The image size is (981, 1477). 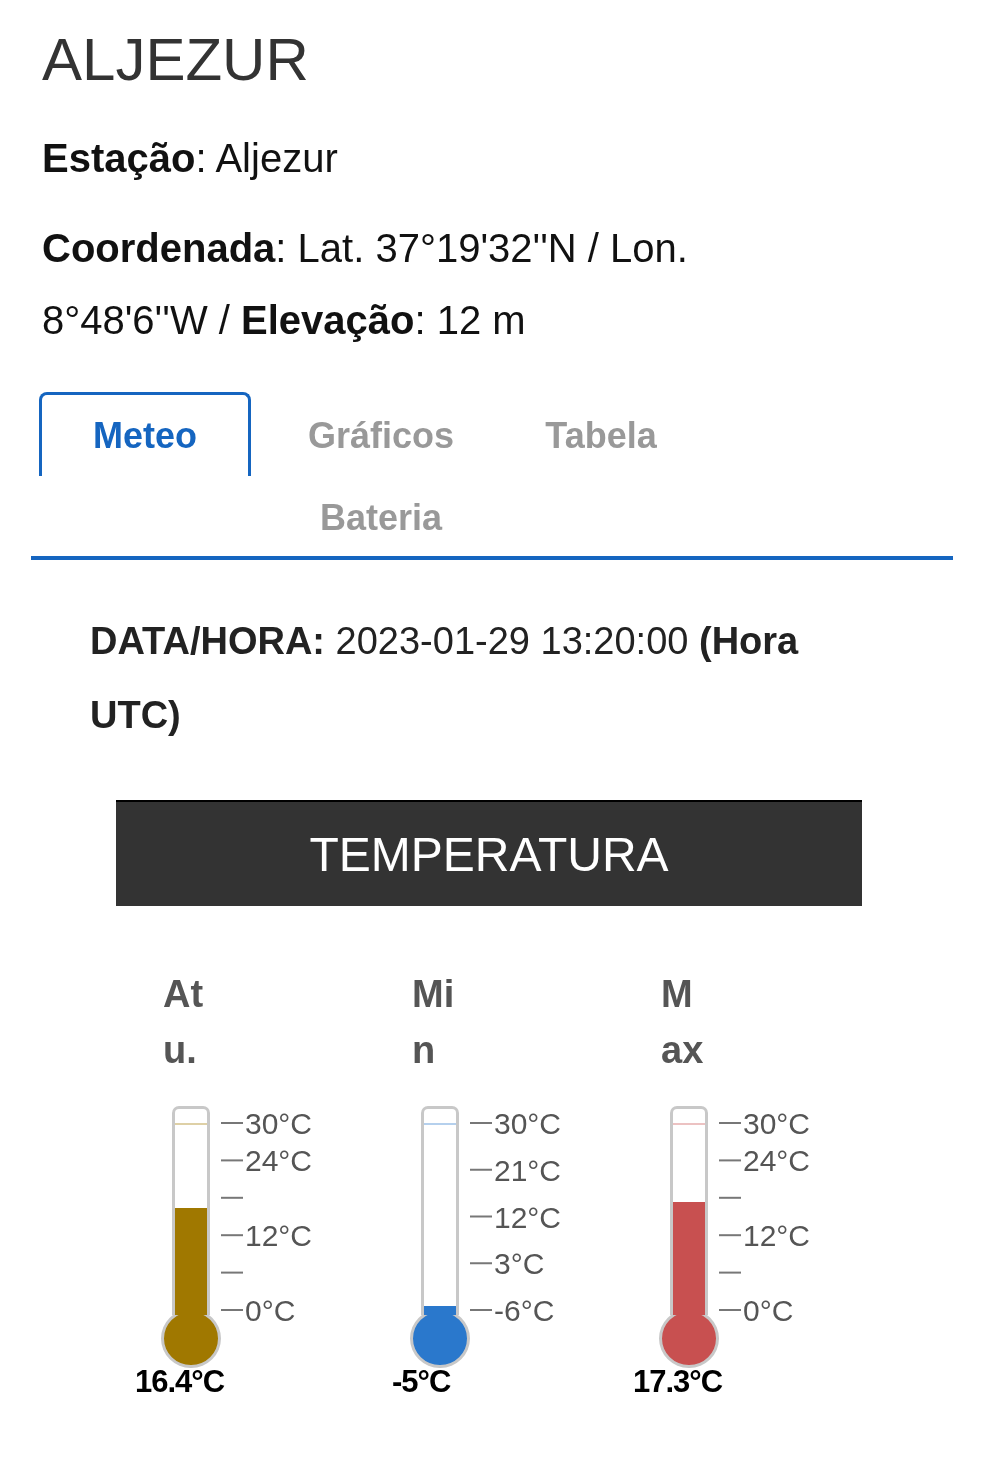 I want to click on gauge-value: 16.4°C, so click(x=180, y=1382).